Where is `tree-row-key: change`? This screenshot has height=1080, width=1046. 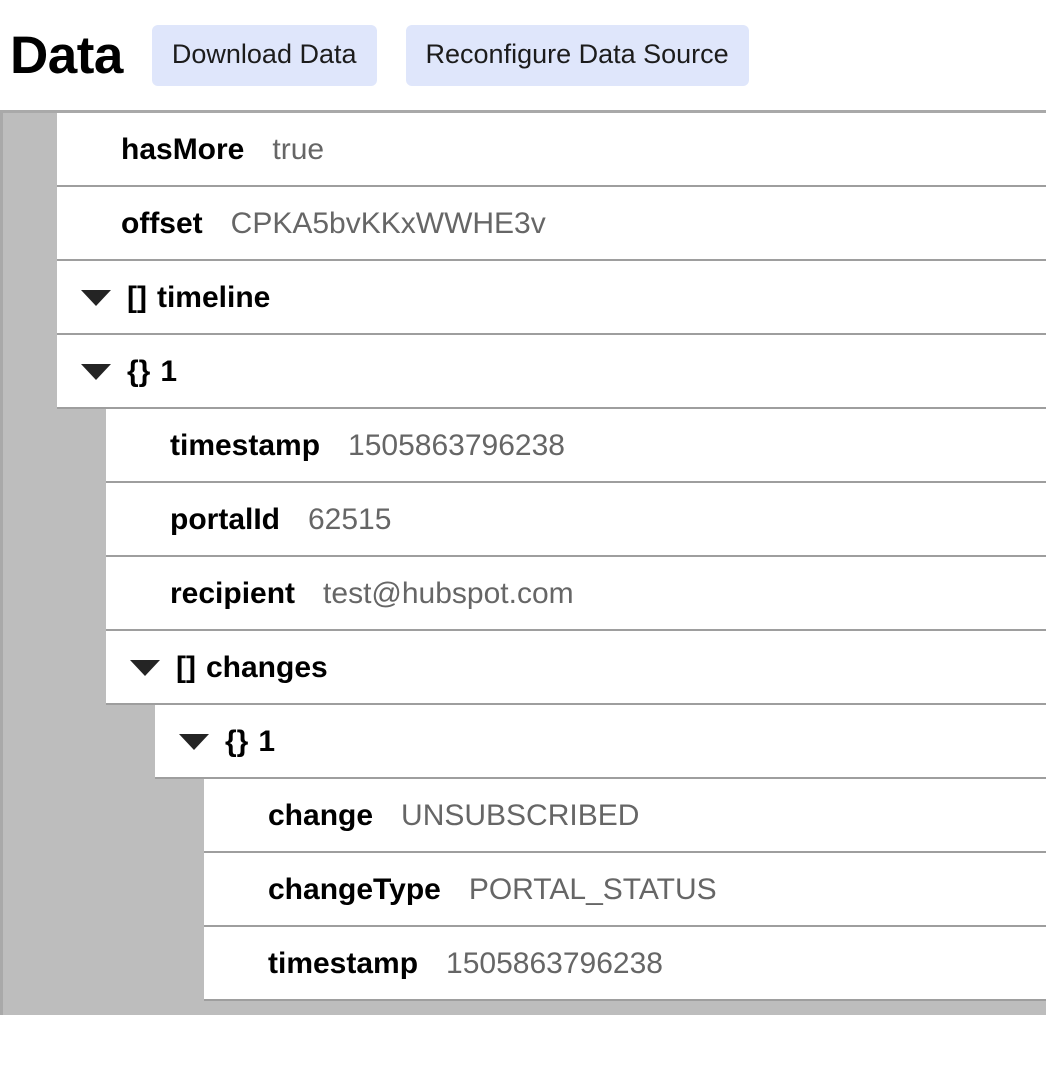 tree-row-key: change is located at coordinates (321, 815).